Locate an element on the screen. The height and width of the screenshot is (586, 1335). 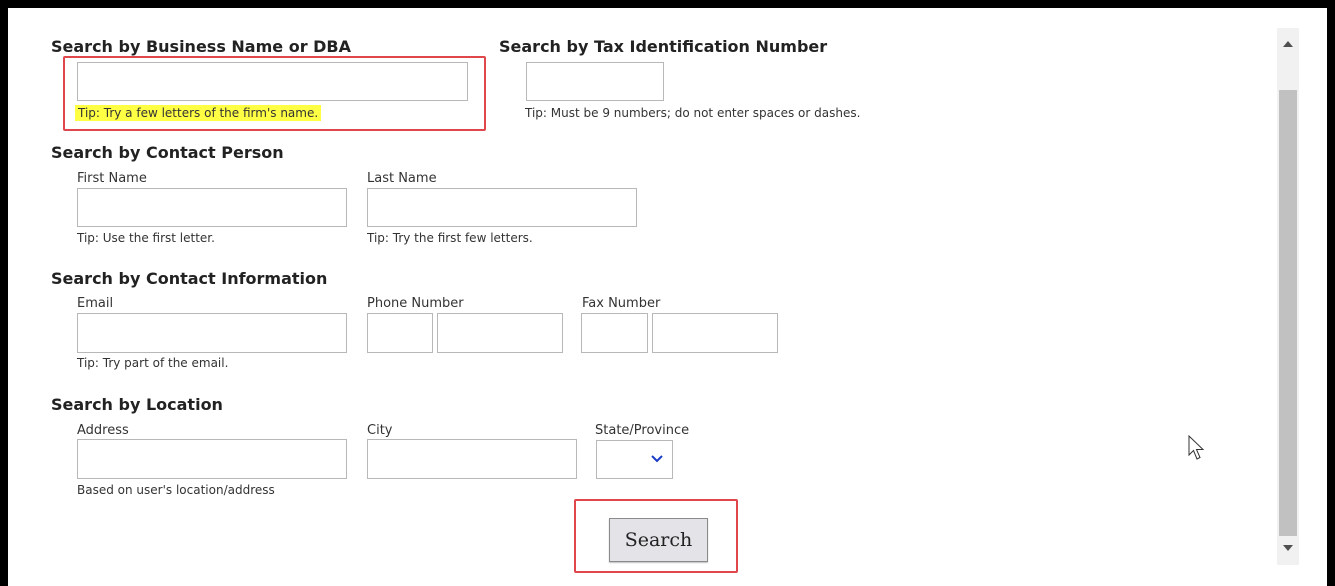
fax-label: Fax Number is located at coordinates (621, 303).